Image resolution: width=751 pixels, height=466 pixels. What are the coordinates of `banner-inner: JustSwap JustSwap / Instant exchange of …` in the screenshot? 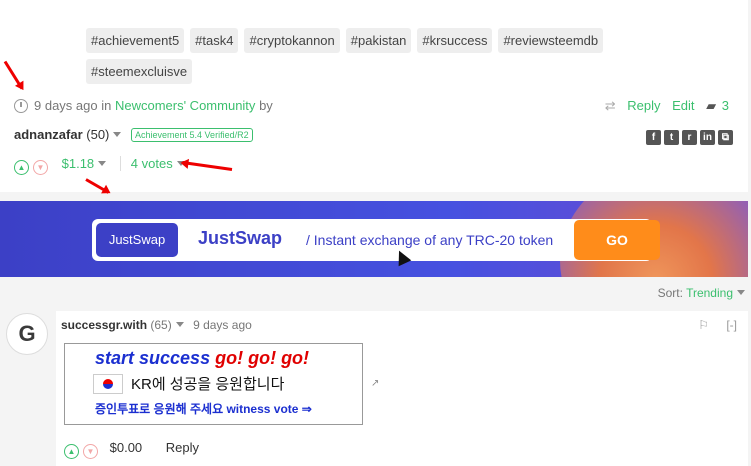 It's located at (376, 240).